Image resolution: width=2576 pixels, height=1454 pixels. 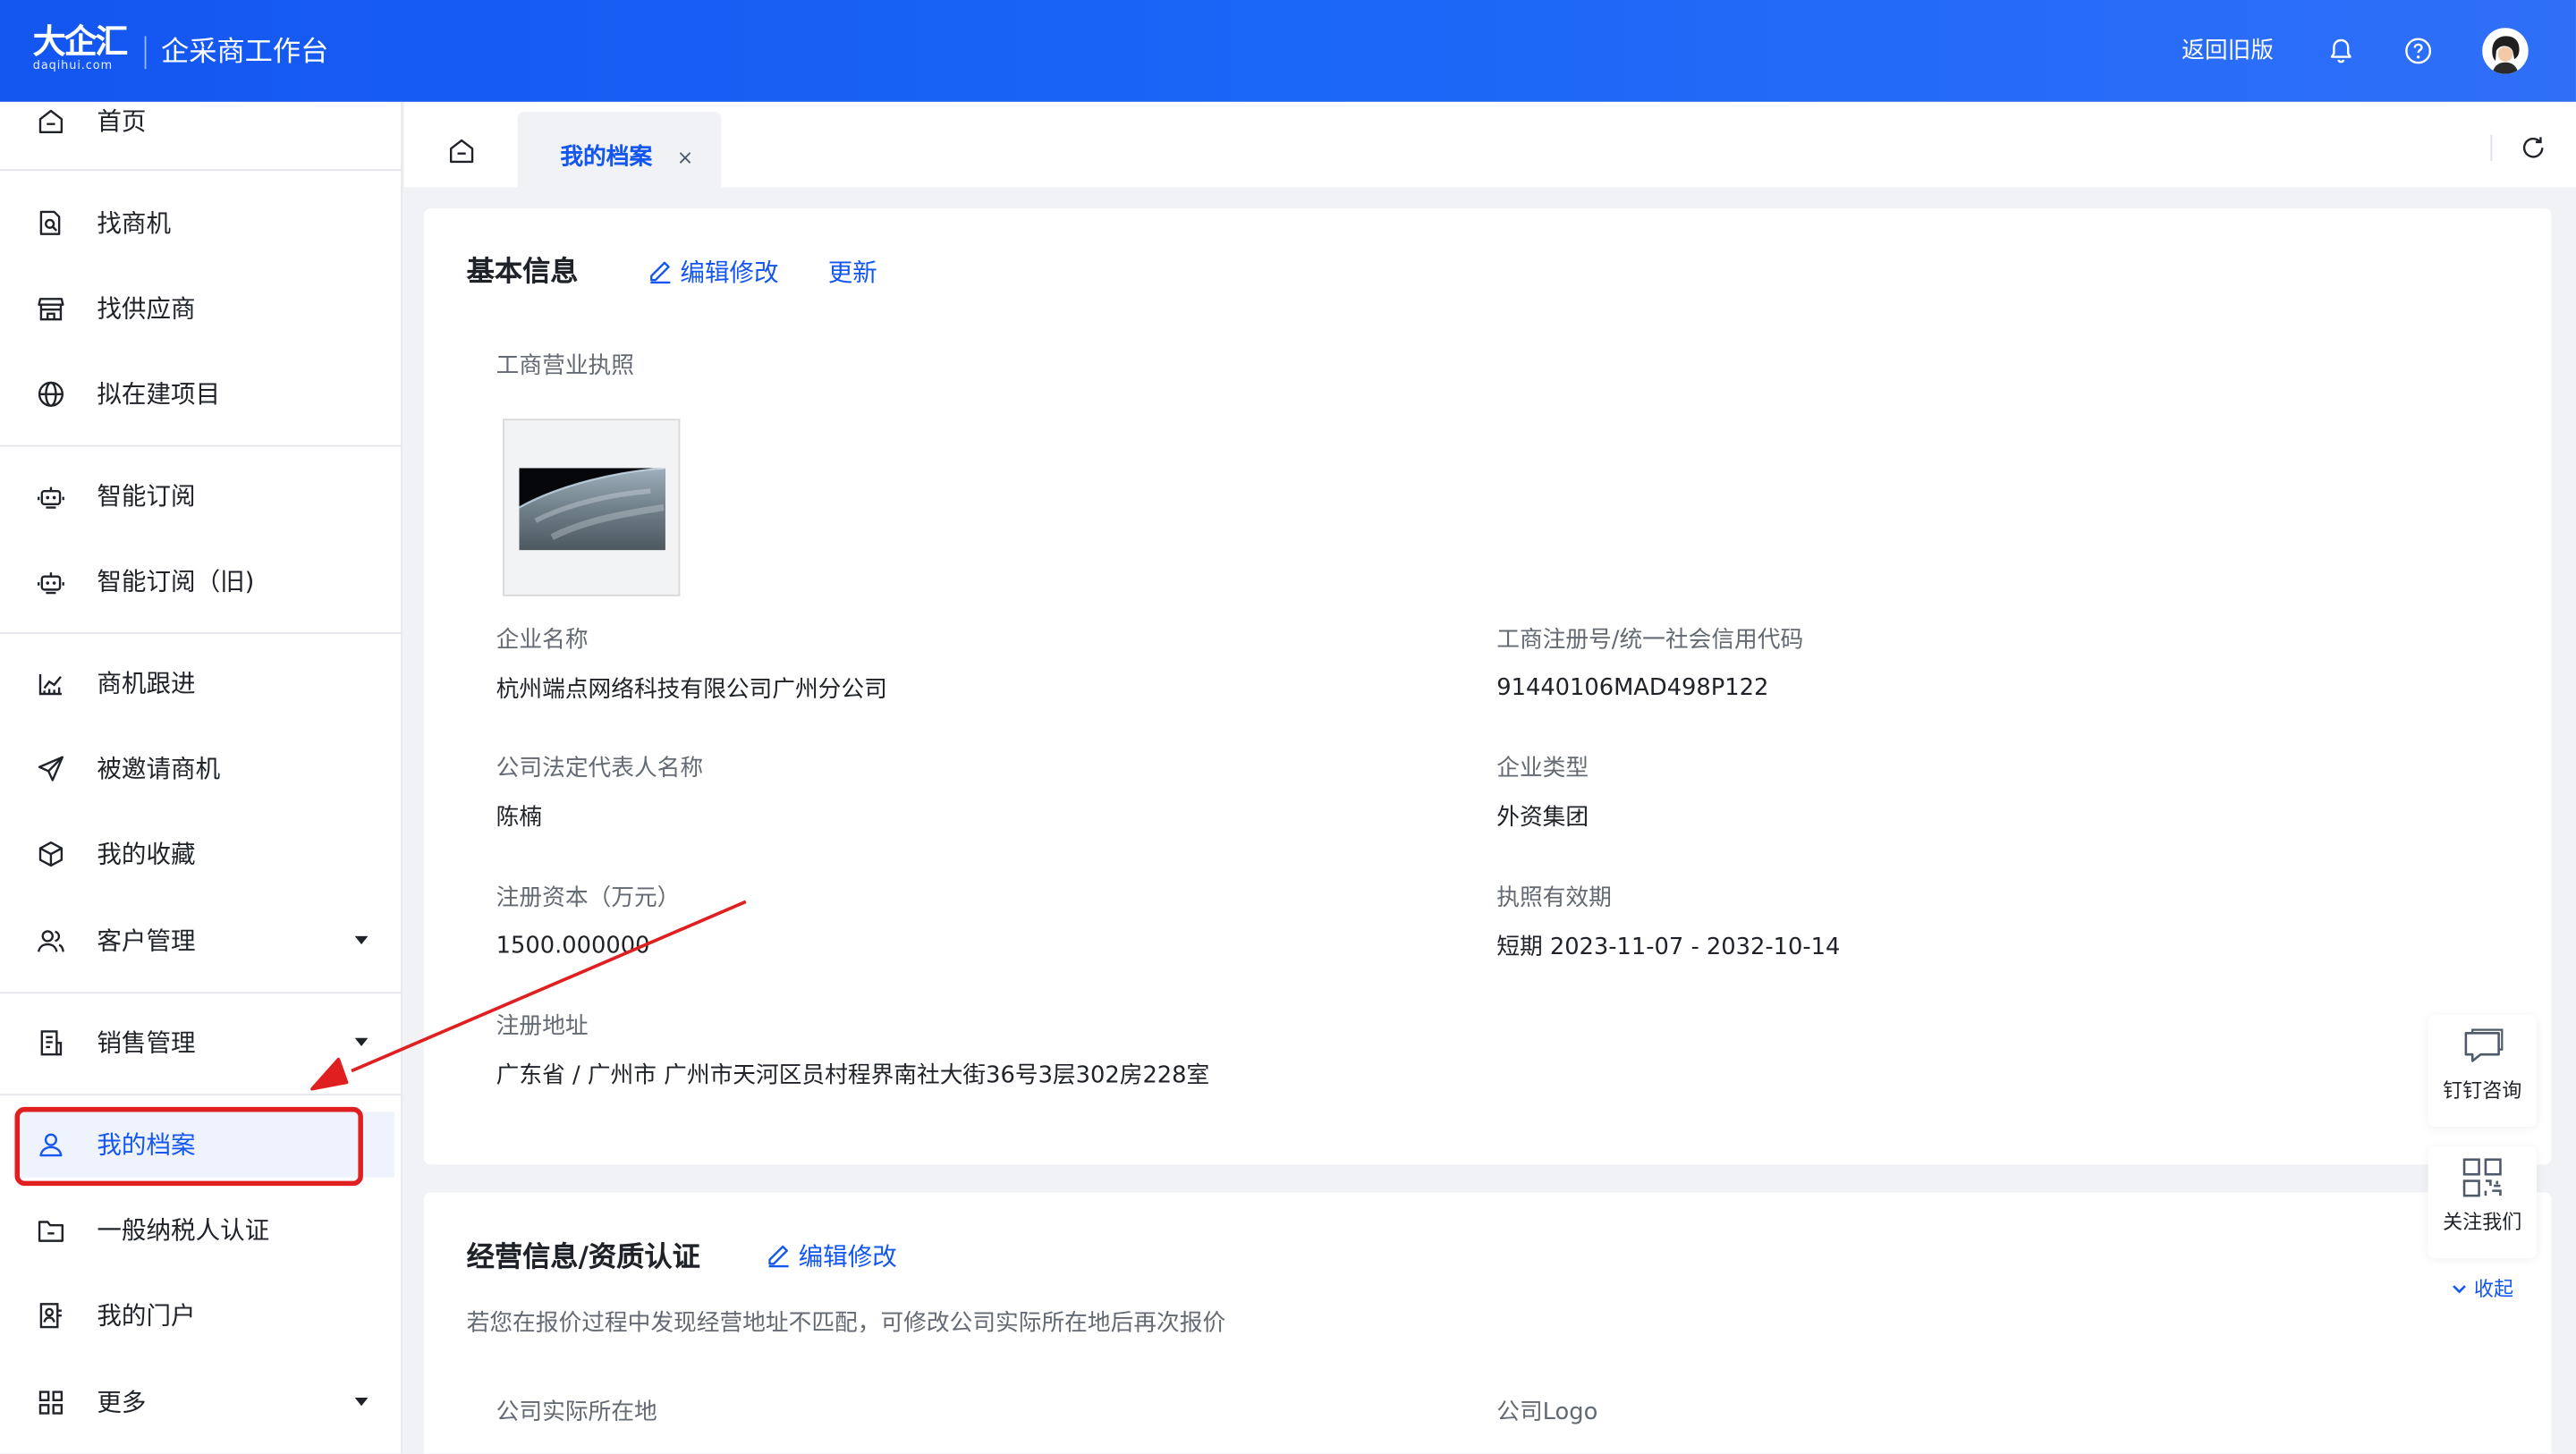 I want to click on tab-my-profile: 我的档案 ×, so click(x=619, y=149).